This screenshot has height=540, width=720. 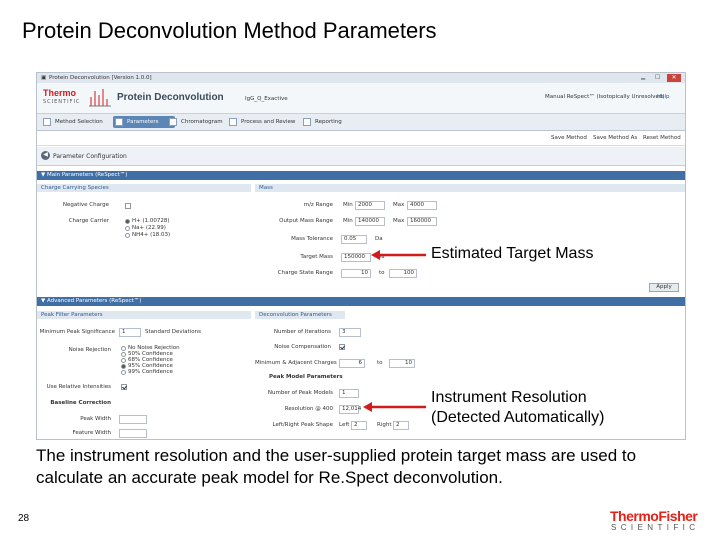 What do you see at coordinates (302, 347) in the screenshot?
I see `noise-compensation-label: Noise Compensation` at bounding box center [302, 347].